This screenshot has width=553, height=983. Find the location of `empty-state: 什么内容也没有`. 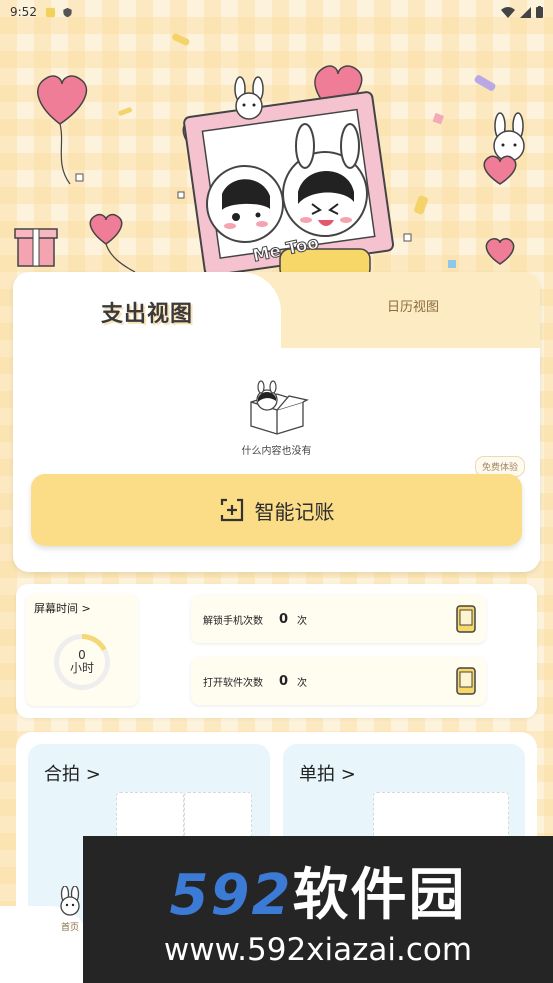

empty-state: 什么内容也没有 is located at coordinates (276, 418).